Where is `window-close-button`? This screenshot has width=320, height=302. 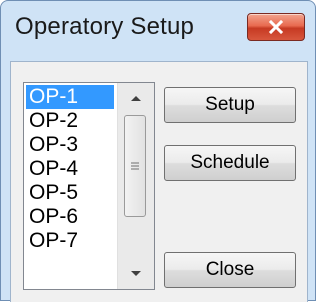
window-close-button is located at coordinates (276, 27).